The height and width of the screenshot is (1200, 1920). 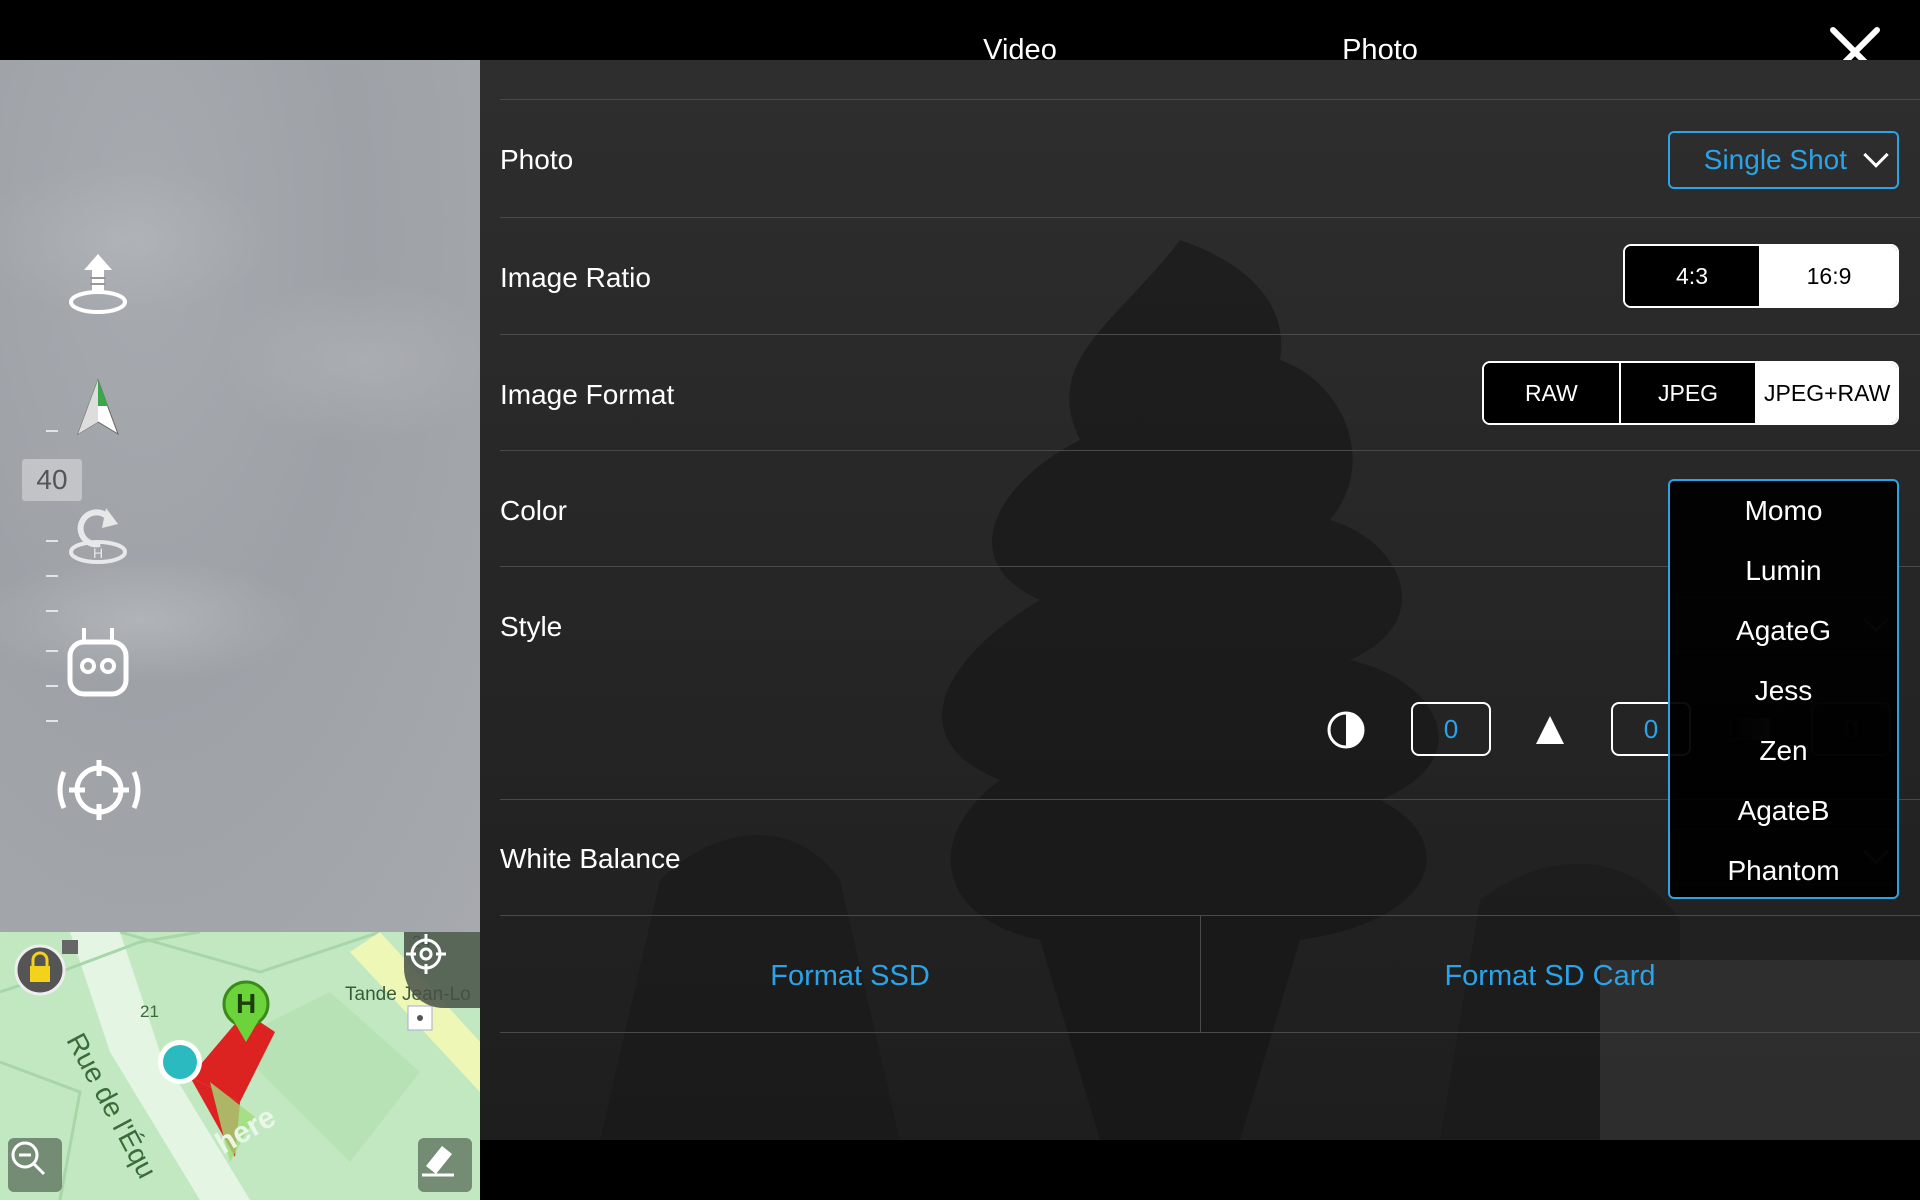 I want to click on recenter-map-button, so click(x=442, y=970).